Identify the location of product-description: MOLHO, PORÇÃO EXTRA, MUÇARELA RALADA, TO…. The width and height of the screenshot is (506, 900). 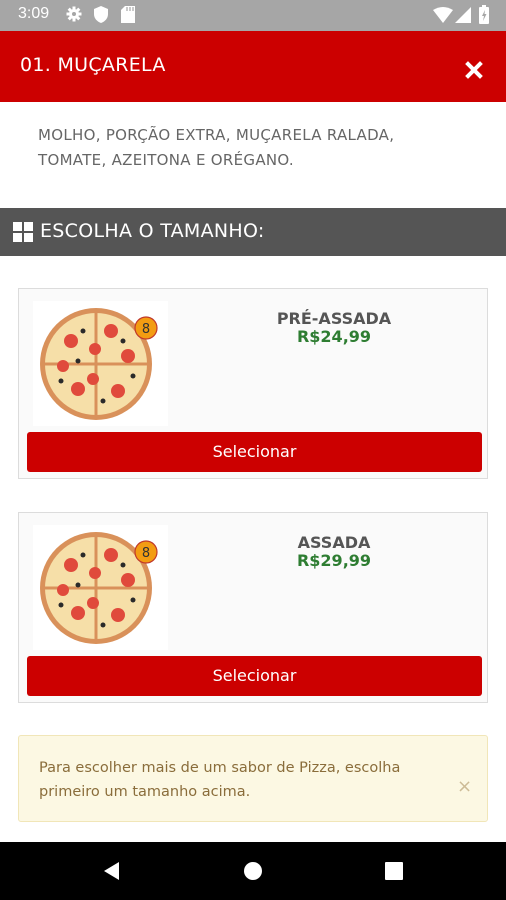
(216, 147).